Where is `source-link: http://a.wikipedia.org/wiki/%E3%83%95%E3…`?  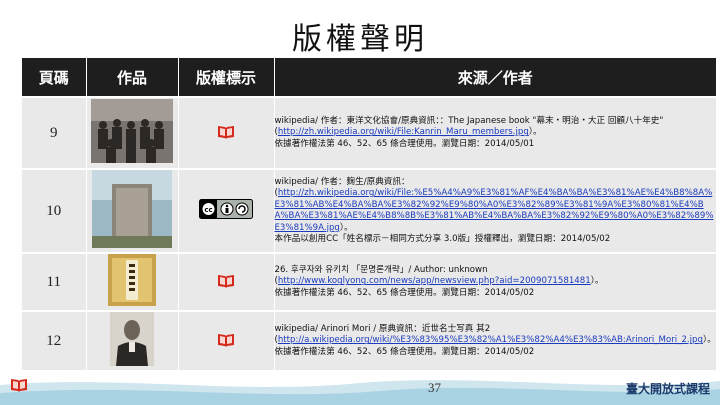 source-link: http://a.wikipedia.org/wiki/%E3%83%95%E3… is located at coordinates (490, 340).